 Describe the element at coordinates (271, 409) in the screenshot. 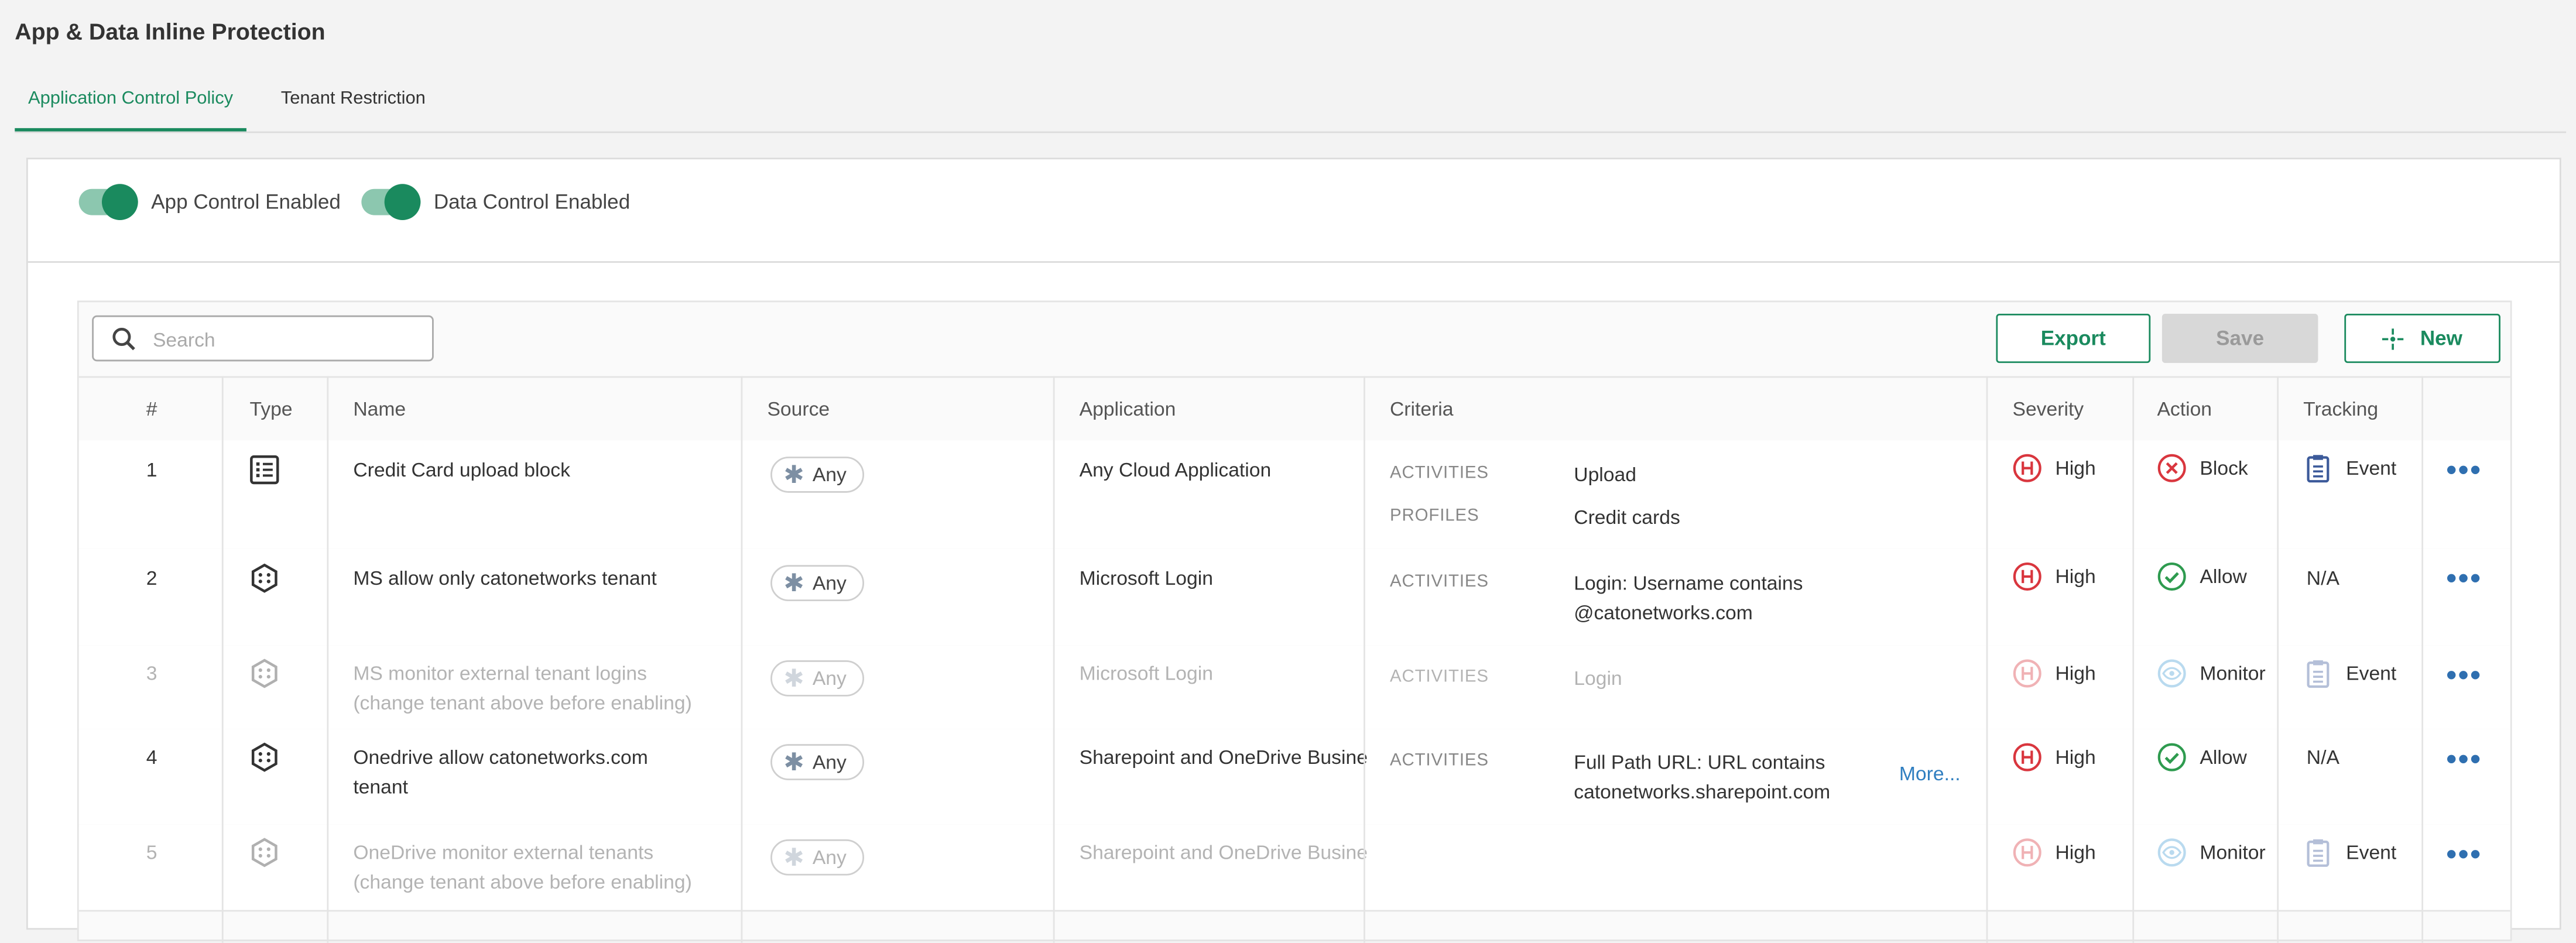

I see `header-type: Type` at that location.